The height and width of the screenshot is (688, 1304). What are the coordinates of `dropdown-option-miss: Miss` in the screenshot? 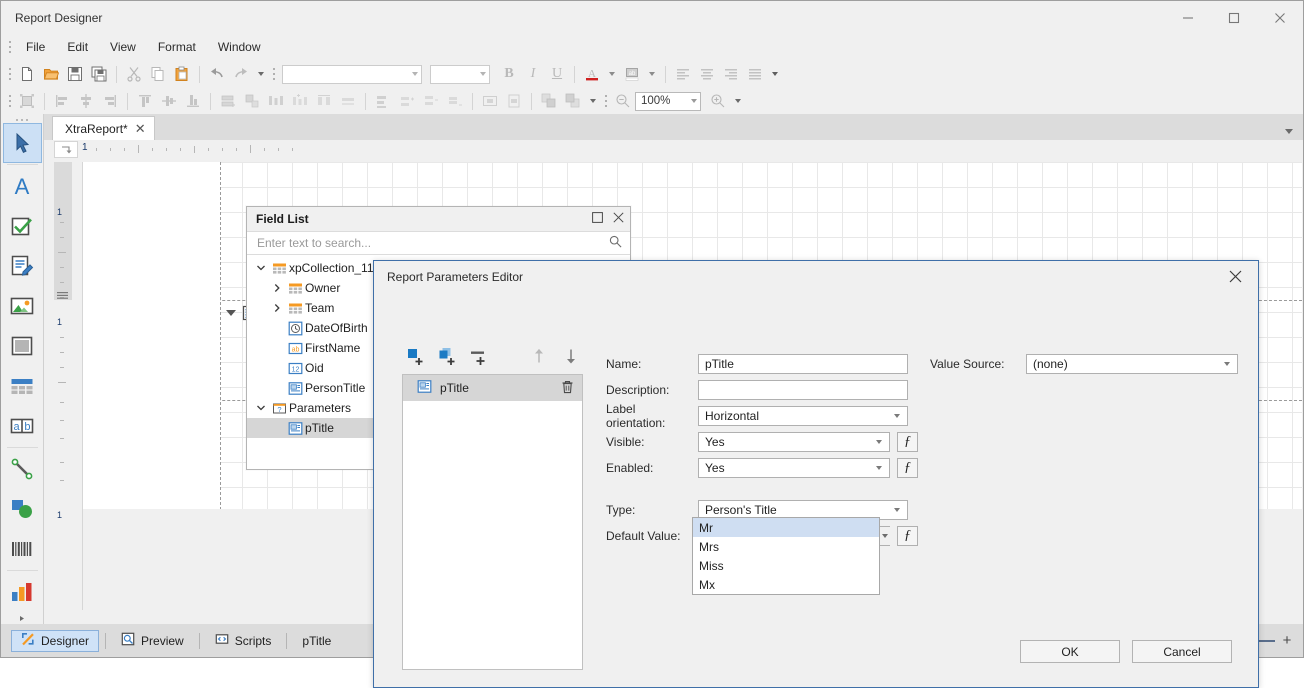 It's located at (786, 565).